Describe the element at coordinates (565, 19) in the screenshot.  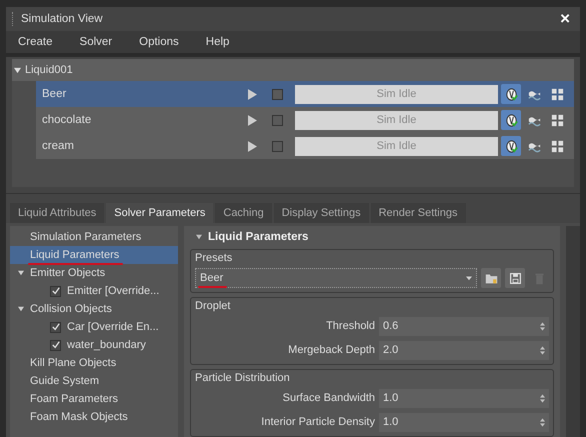
I see `close-button: ×` at that location.